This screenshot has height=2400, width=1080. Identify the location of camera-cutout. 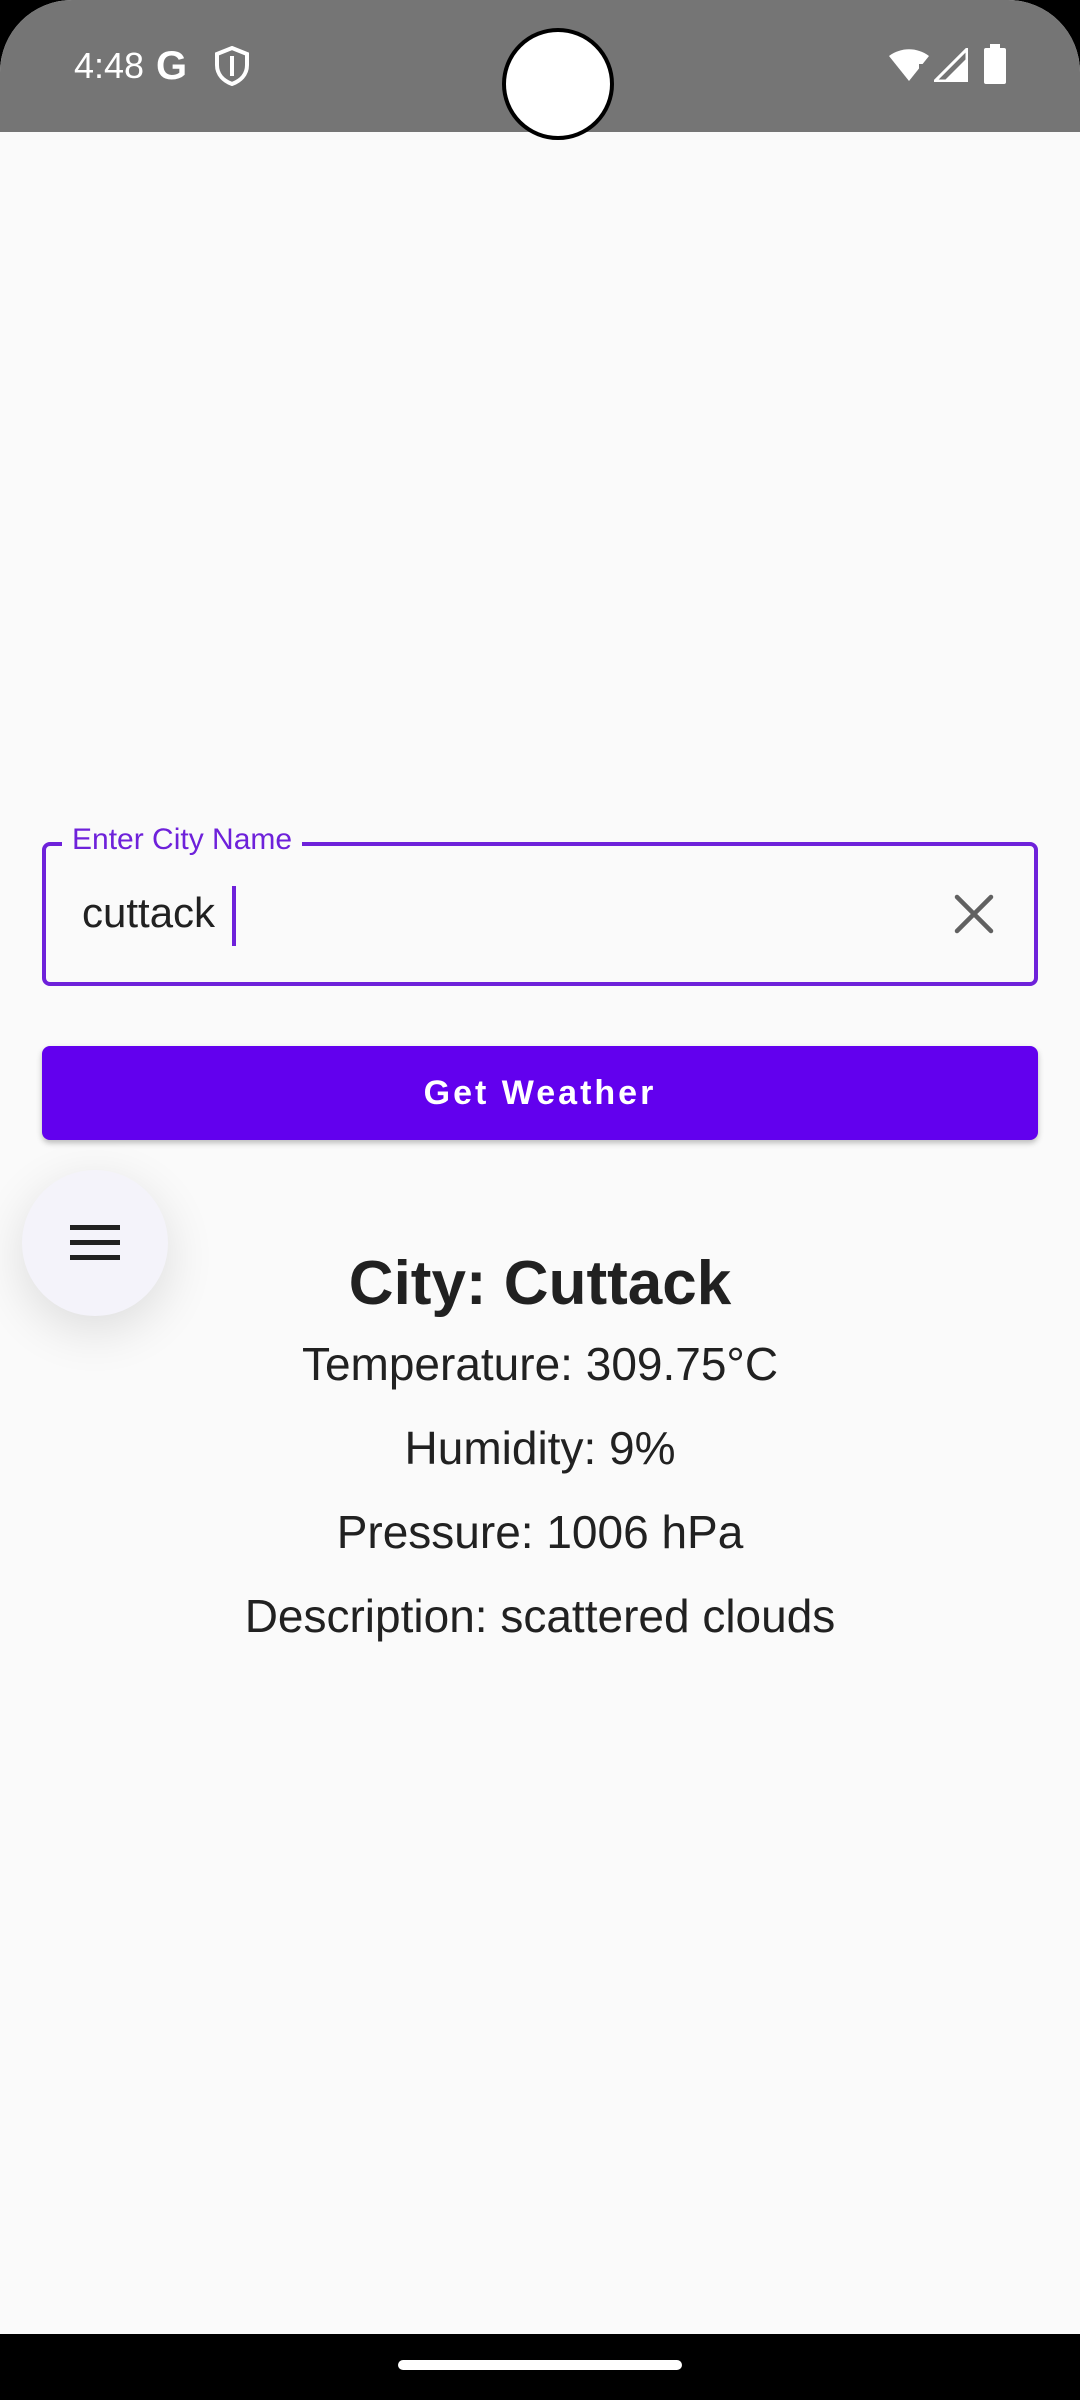
(558, 84).